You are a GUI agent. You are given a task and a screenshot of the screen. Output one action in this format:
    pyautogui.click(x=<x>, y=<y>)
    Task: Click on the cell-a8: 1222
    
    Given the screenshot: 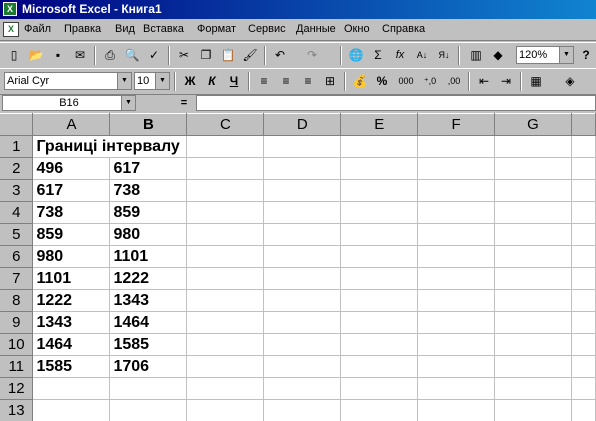 What is the action you would take?
    pyautogui.click(x=71, y=300)
    